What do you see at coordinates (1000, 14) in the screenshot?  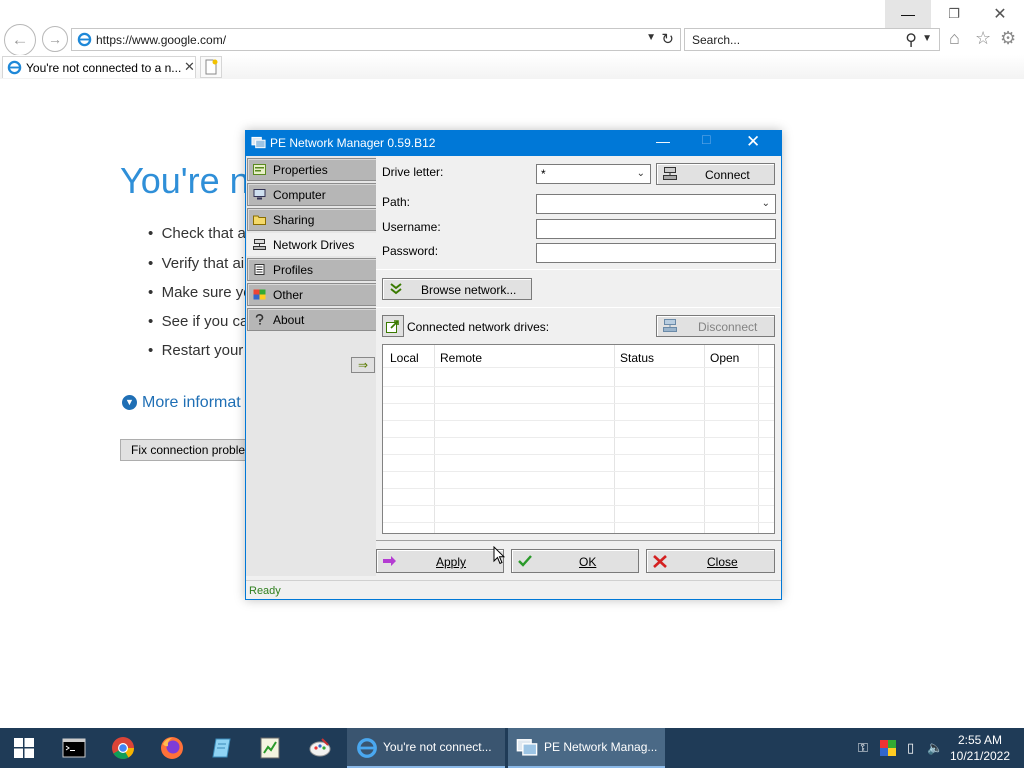 I see `window-close-button: ✕` at bounding box center [1000, 14].